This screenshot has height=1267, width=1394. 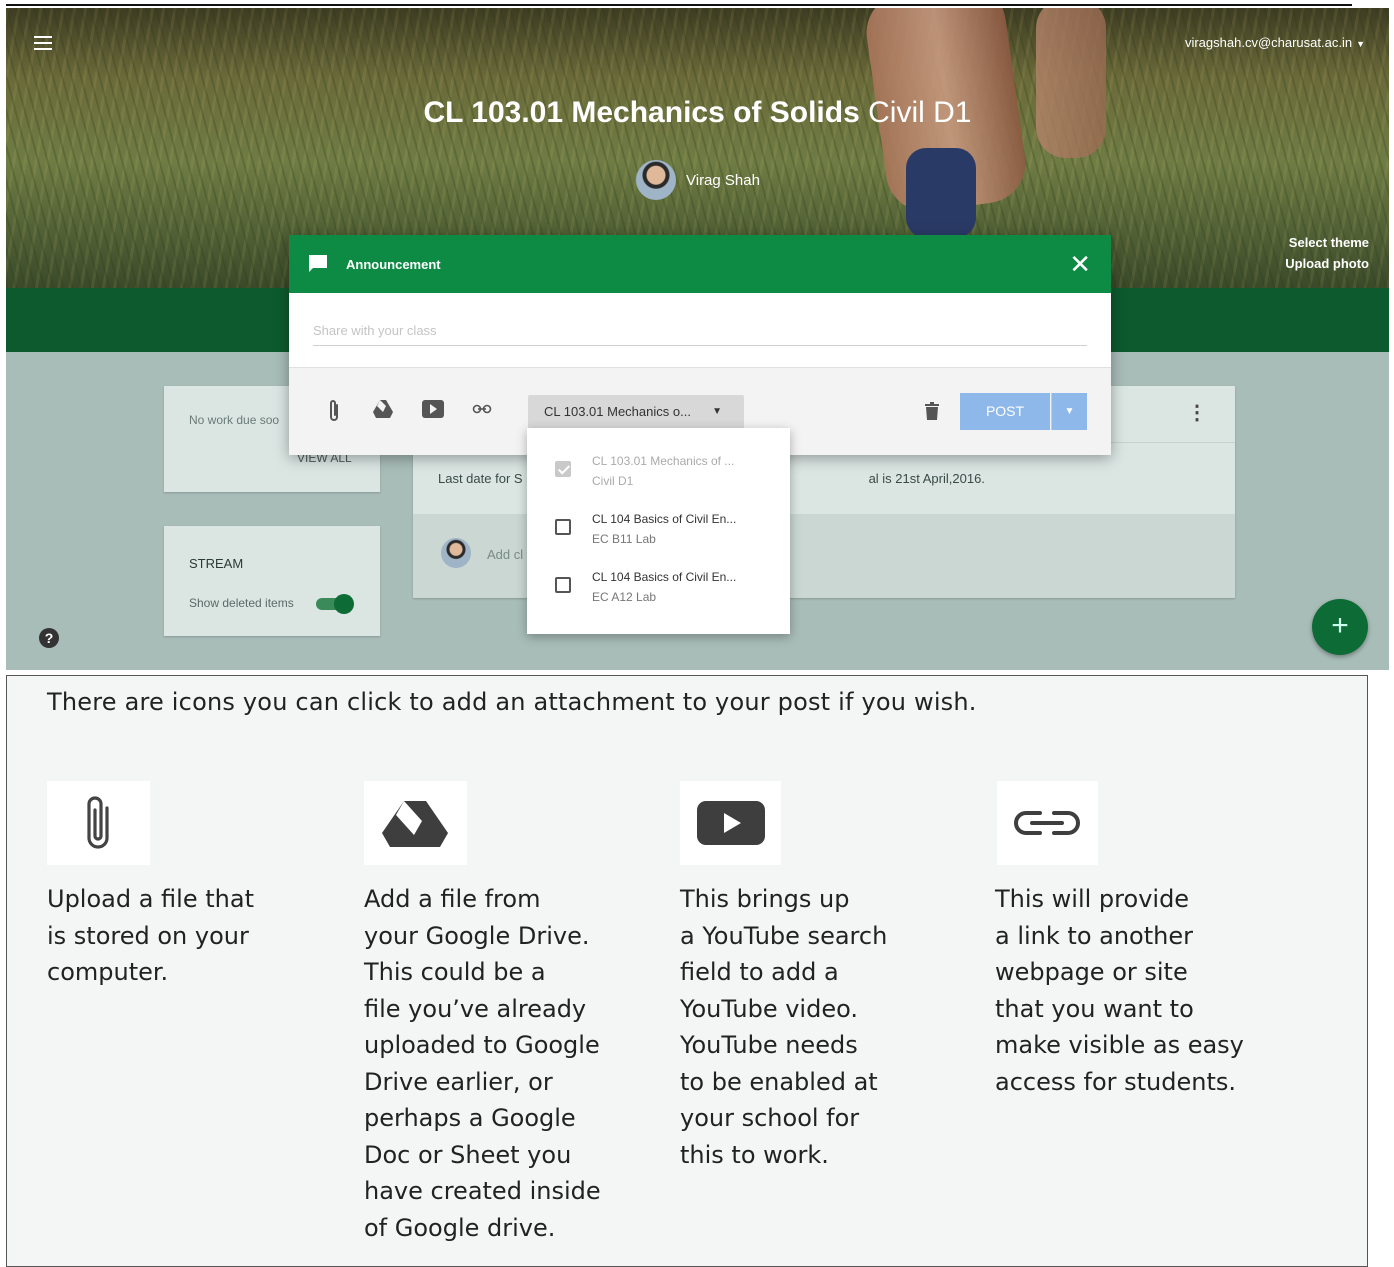 What do you see at coordinates (318, 263) in the screenshot?
I see `announcement-icon` at bounding box center [318, 263].